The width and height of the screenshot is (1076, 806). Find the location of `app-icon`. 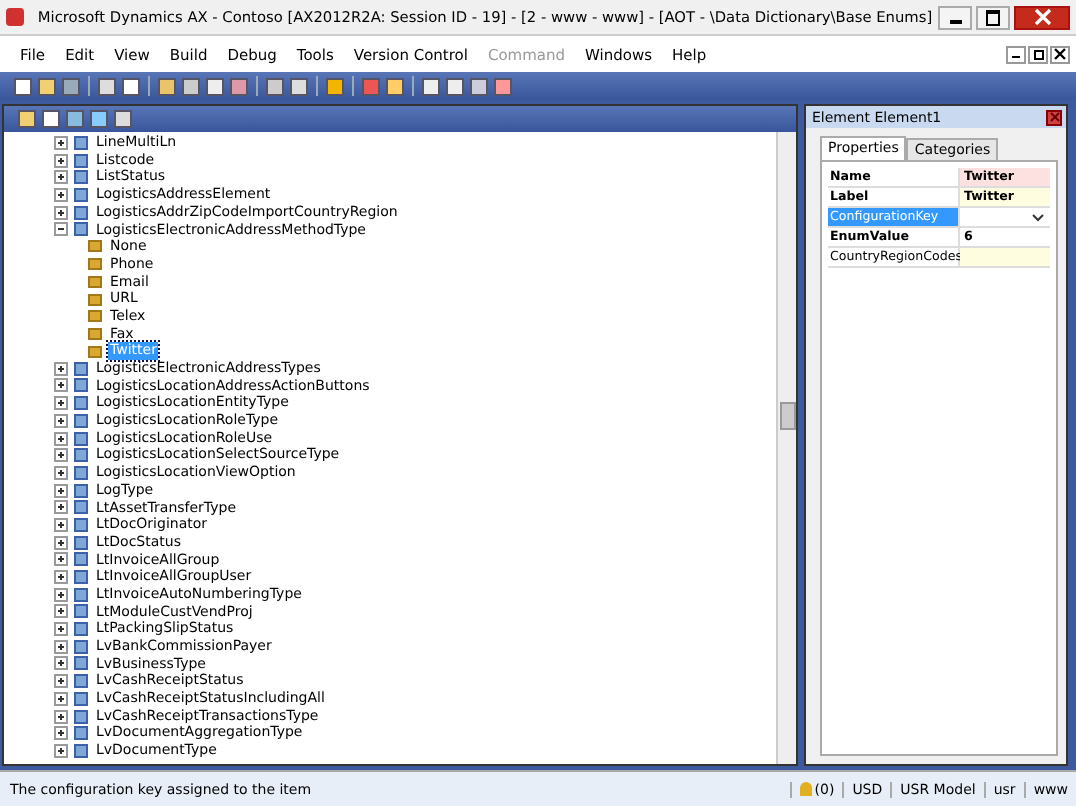

app-icon is located at coordinates (15, 17).